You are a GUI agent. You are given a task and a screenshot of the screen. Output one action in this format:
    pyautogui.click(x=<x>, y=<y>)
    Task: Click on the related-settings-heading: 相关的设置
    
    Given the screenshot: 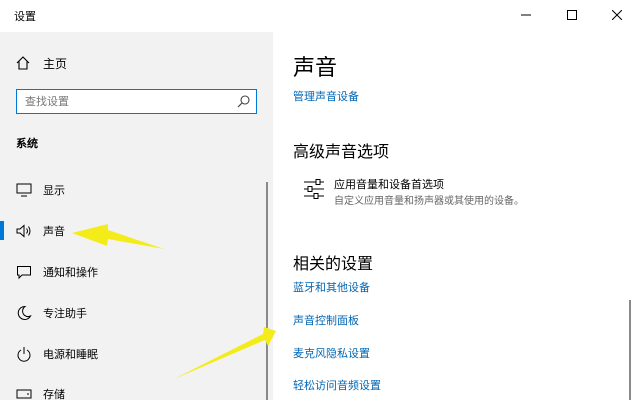 What is the action you would take?
    pyautogui.click(x=333, y=263)
    